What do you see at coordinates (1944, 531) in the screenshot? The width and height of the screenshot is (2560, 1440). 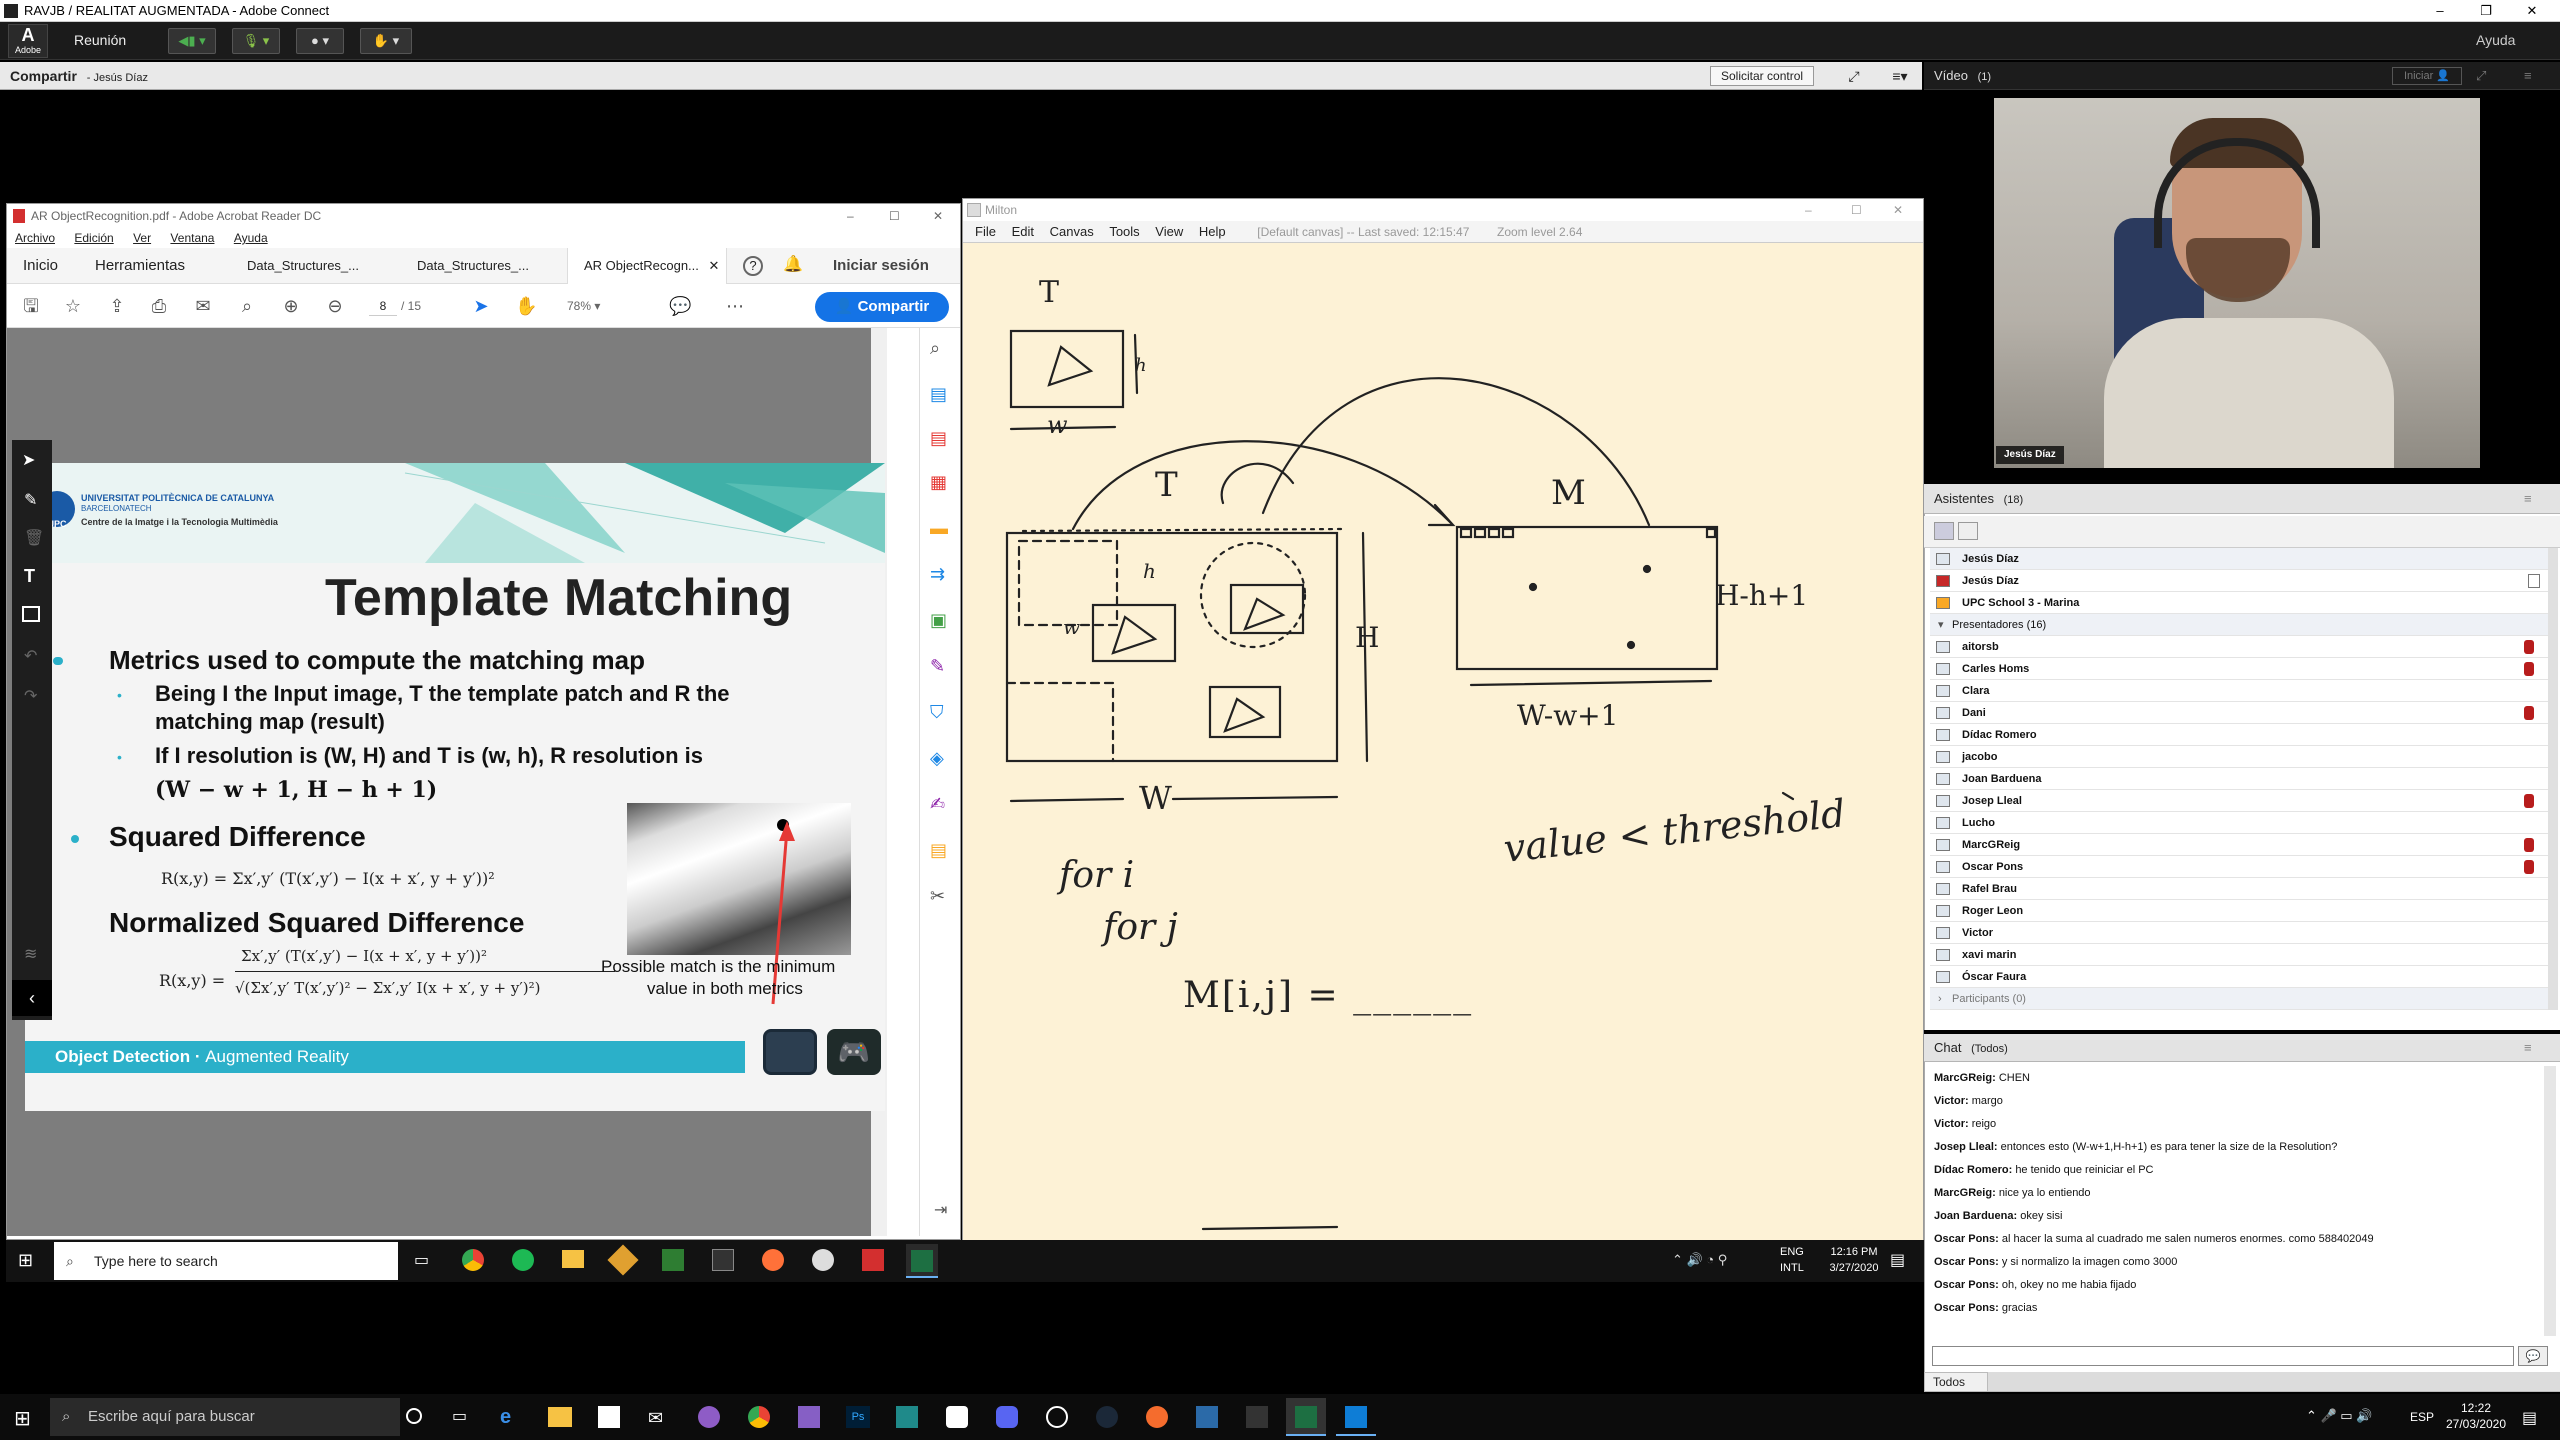 I see `list-view-icon` at bounding box center [1944, 531].